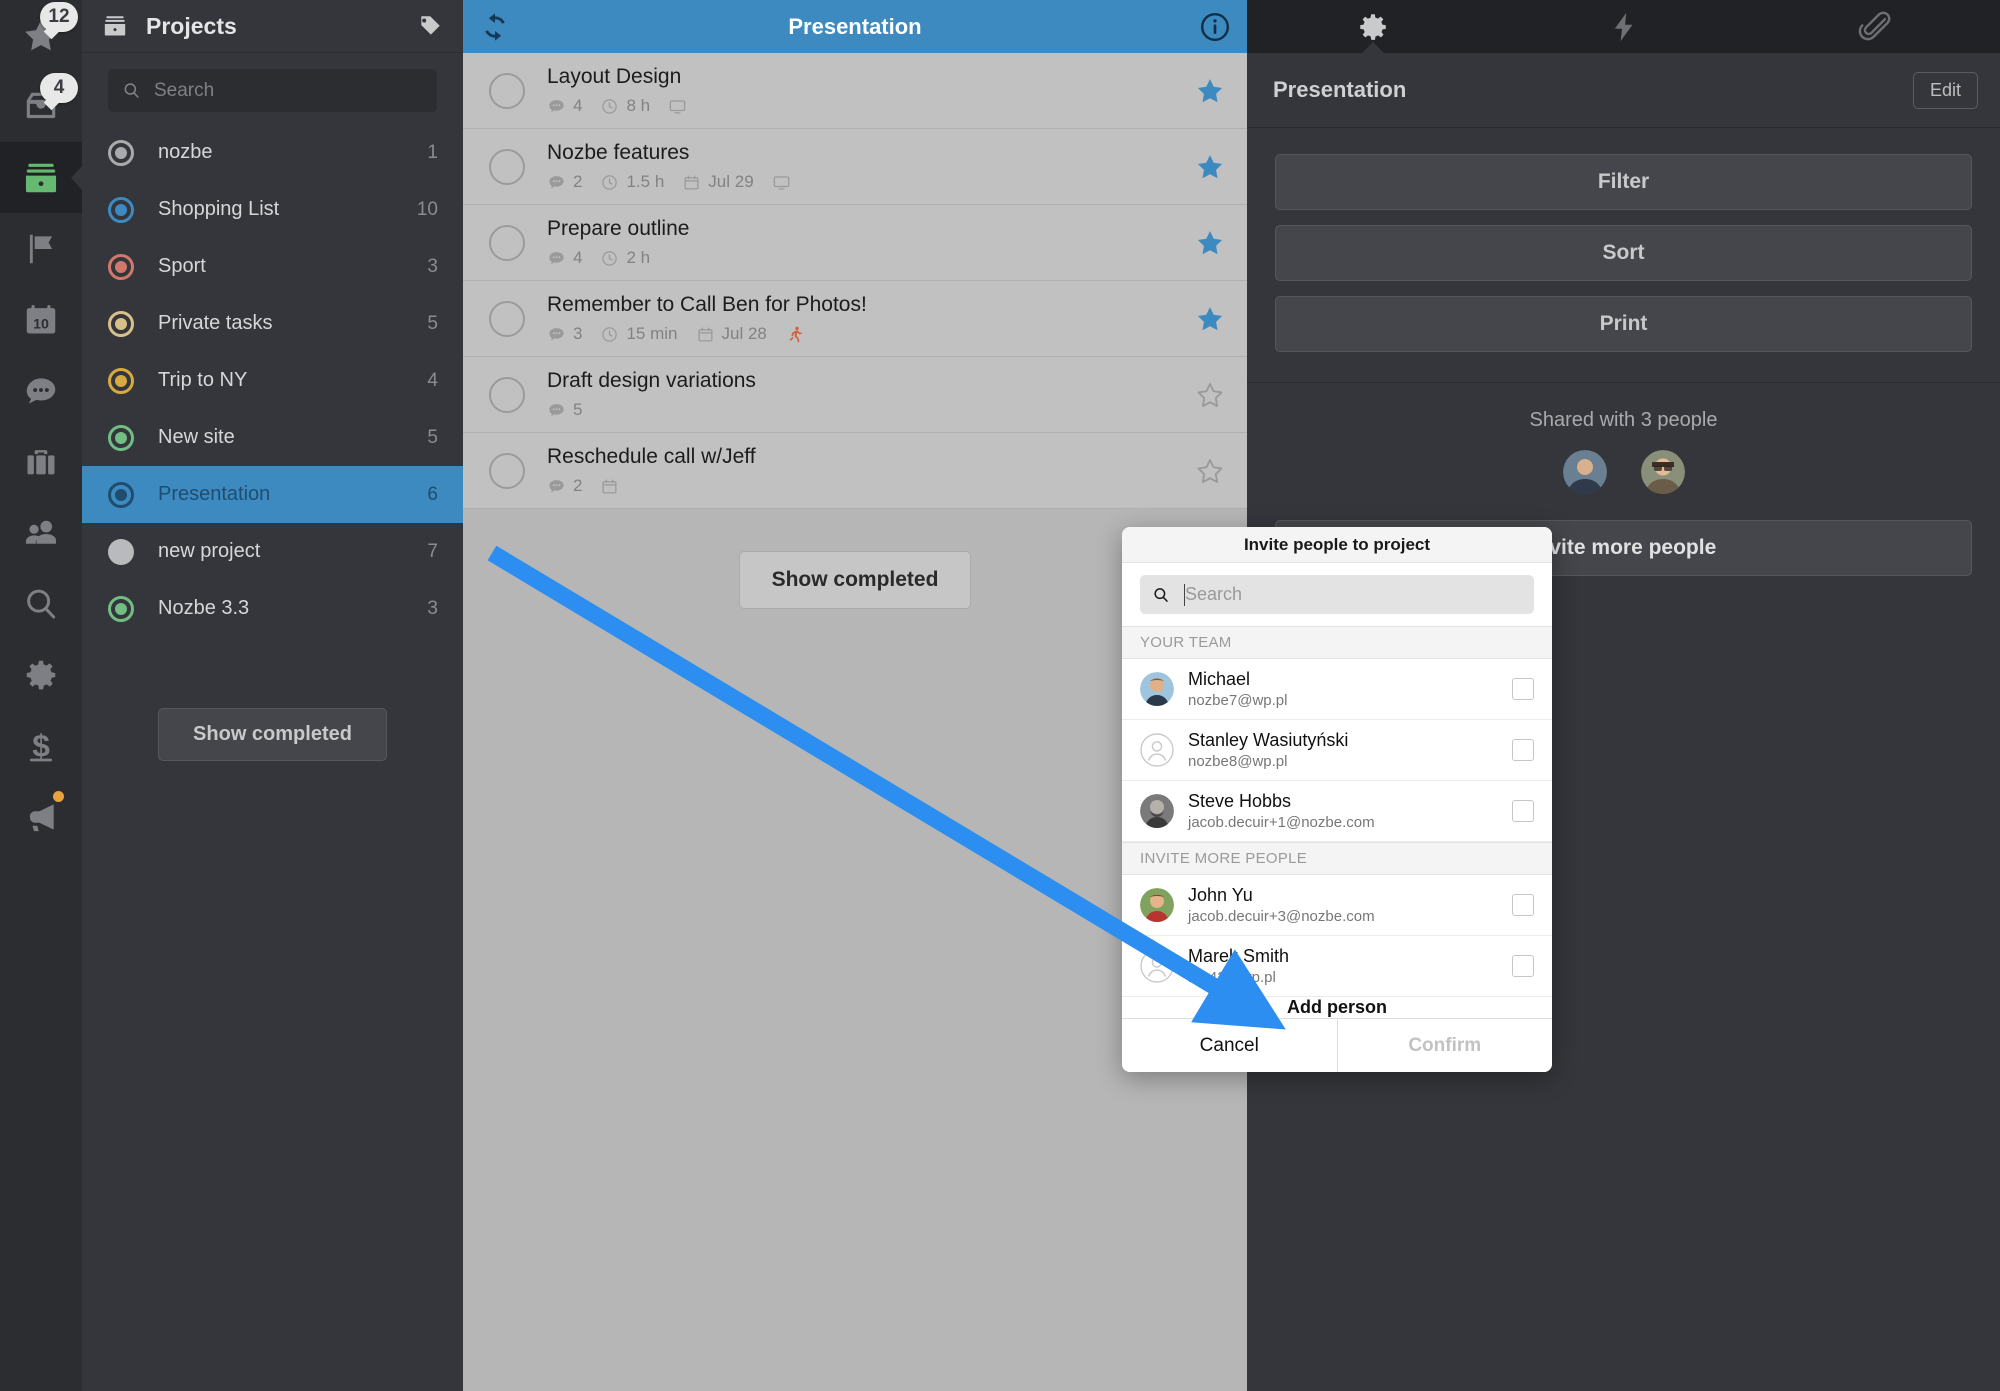 This screenshot has width=2000, height=1391. What do you see at coordinates (203, 380) in the screenshot?
I see `project-name: Trip to NY` at bounding box center [203, 380].